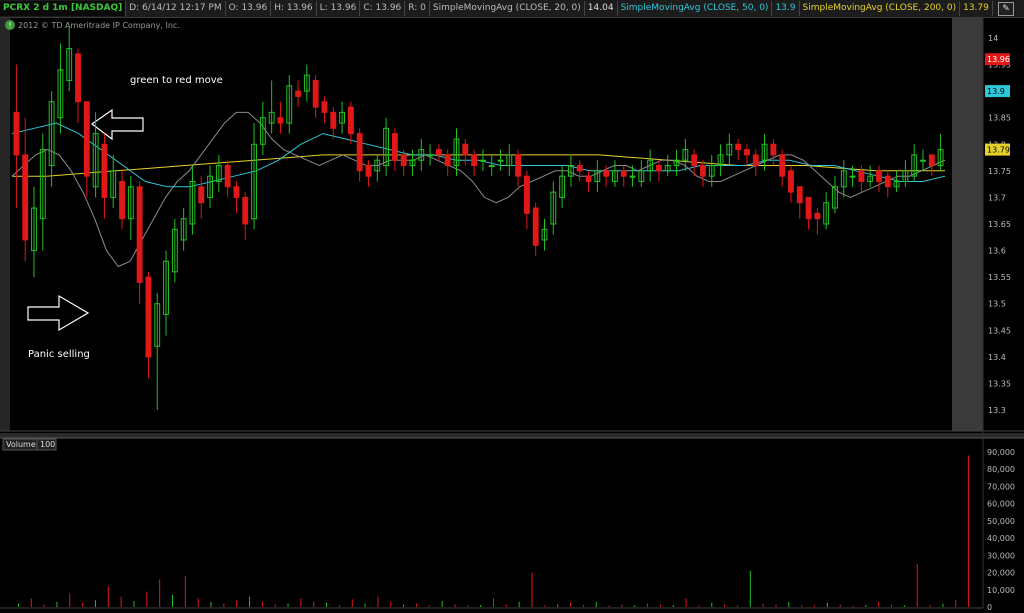 Image resolution: width=1024 pixels, height=613 pixels. Describe the element at coordinates (1001, 504) in the screenshot. I see `volume-axis-tick: 60,000` at that location.